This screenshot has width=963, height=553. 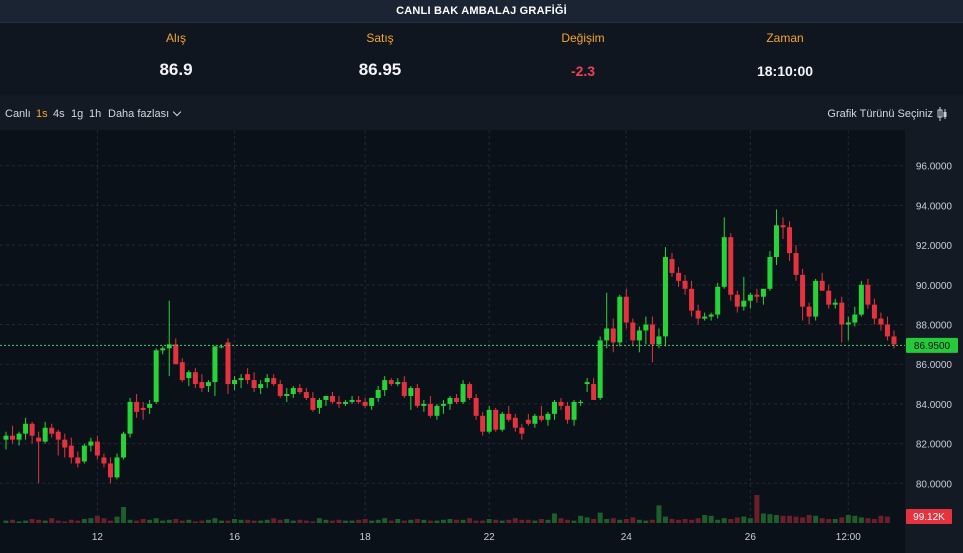 What do you see at coordinates (42, 114) in the screenshot?
I see `interval-1s-button: 1s` at bounding box center [42, 114].